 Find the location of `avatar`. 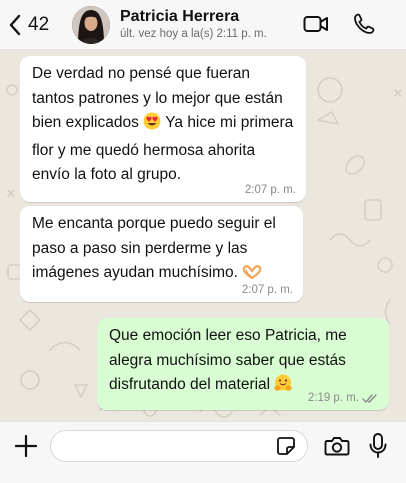

avatar is located at coordinates (91, 25).